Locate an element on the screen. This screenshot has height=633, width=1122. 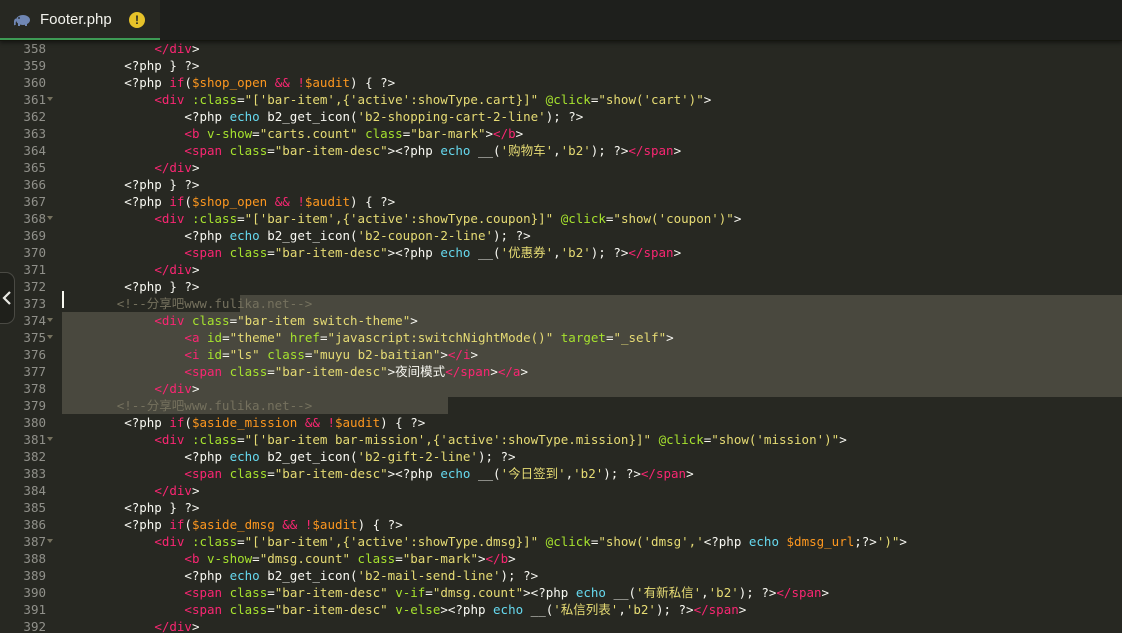
code-line: 392 </div> is located at coordinates (561, 625).